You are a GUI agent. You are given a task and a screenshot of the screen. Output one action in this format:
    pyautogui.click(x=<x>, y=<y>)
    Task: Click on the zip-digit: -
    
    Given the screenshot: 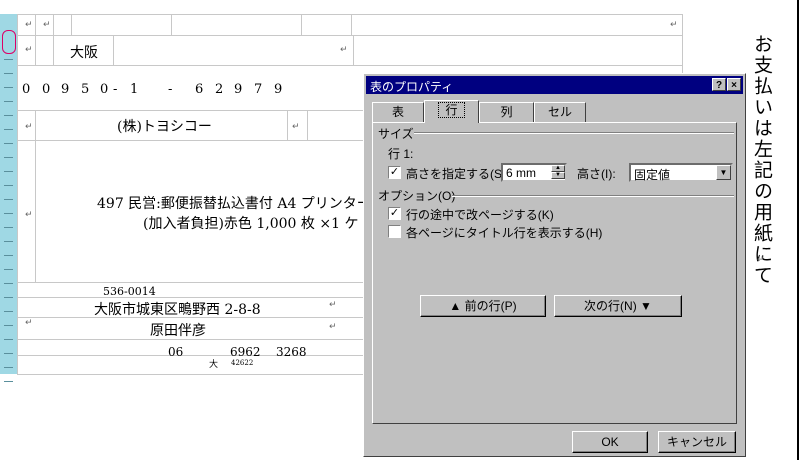 What is the action you would take?
    pyautogui.click(x=170, y=89)
    